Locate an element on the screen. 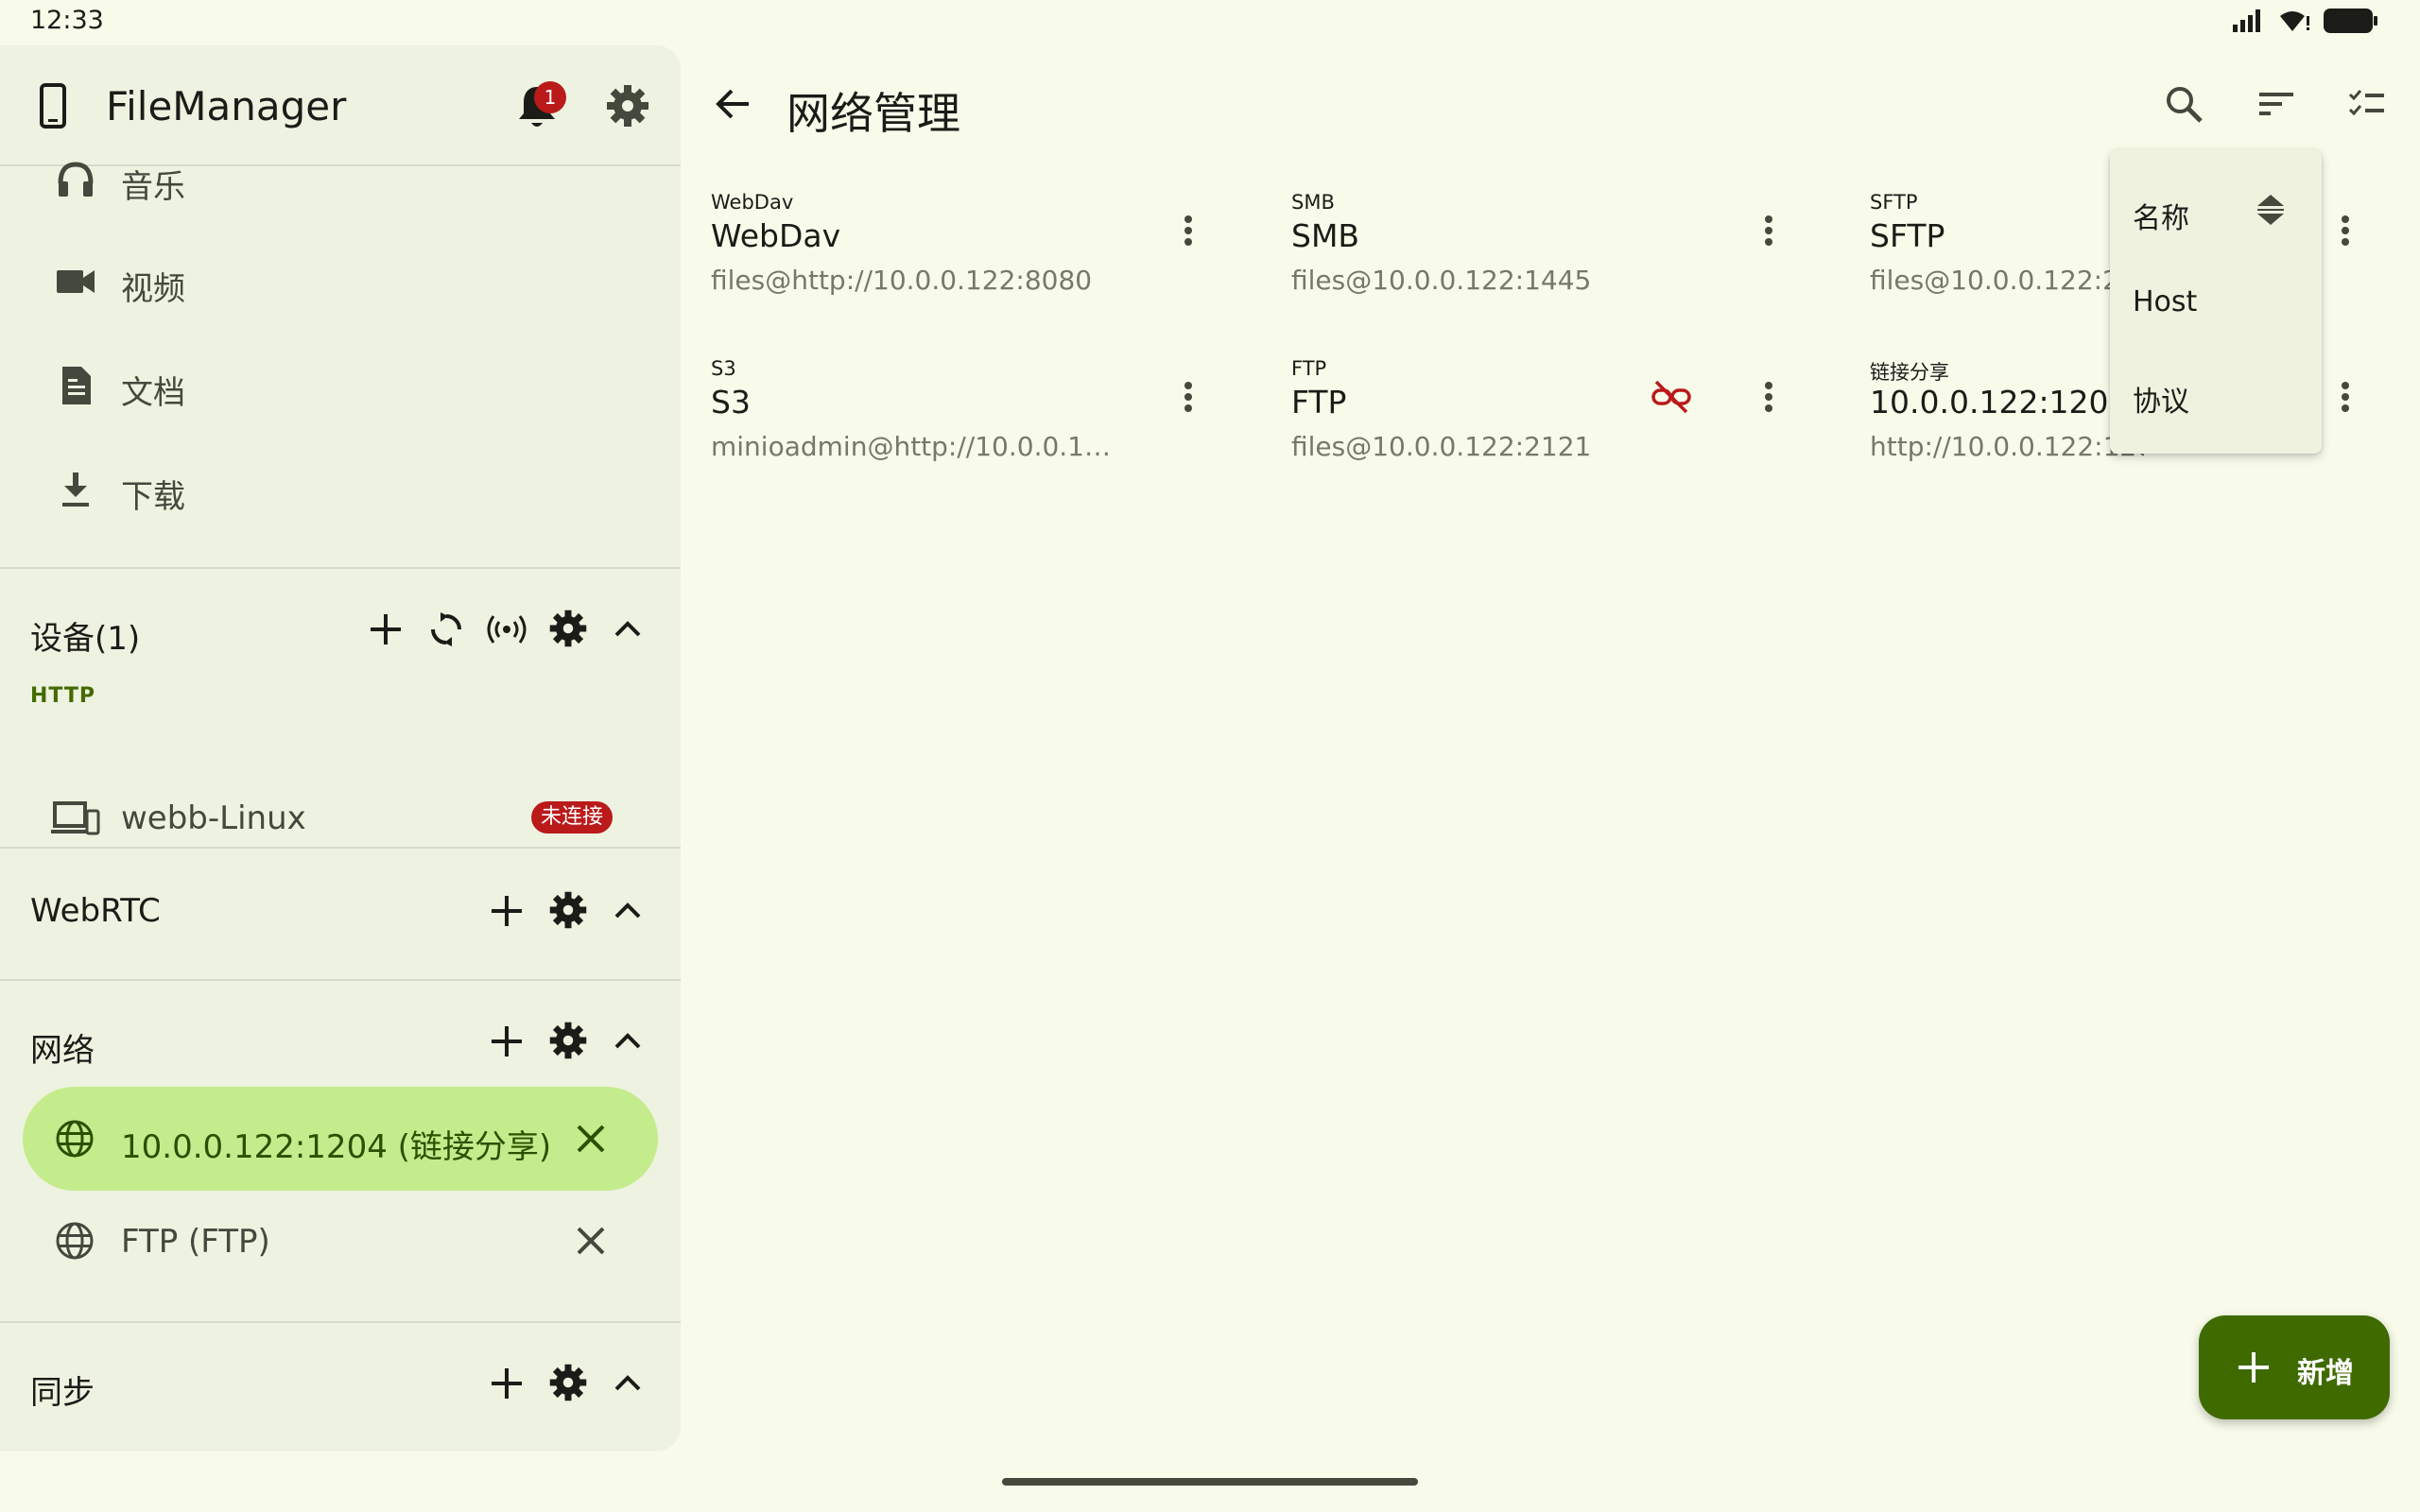  card-protocol: SMB is located at coordinates (1313, 202).